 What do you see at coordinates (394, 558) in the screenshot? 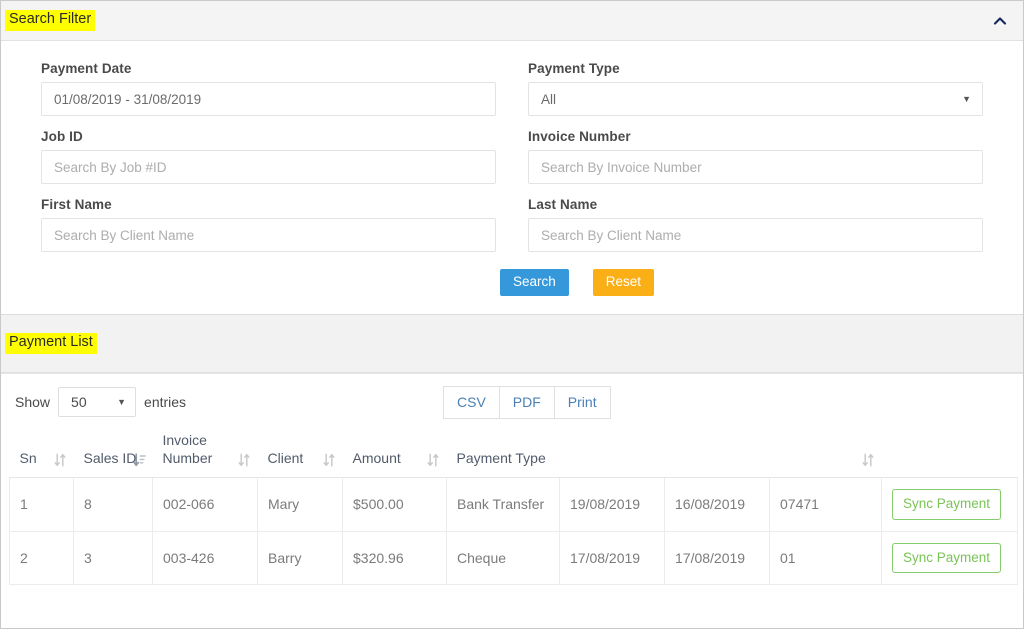
I see `cell-amount: $320.96` at bounding box center [394, 558].